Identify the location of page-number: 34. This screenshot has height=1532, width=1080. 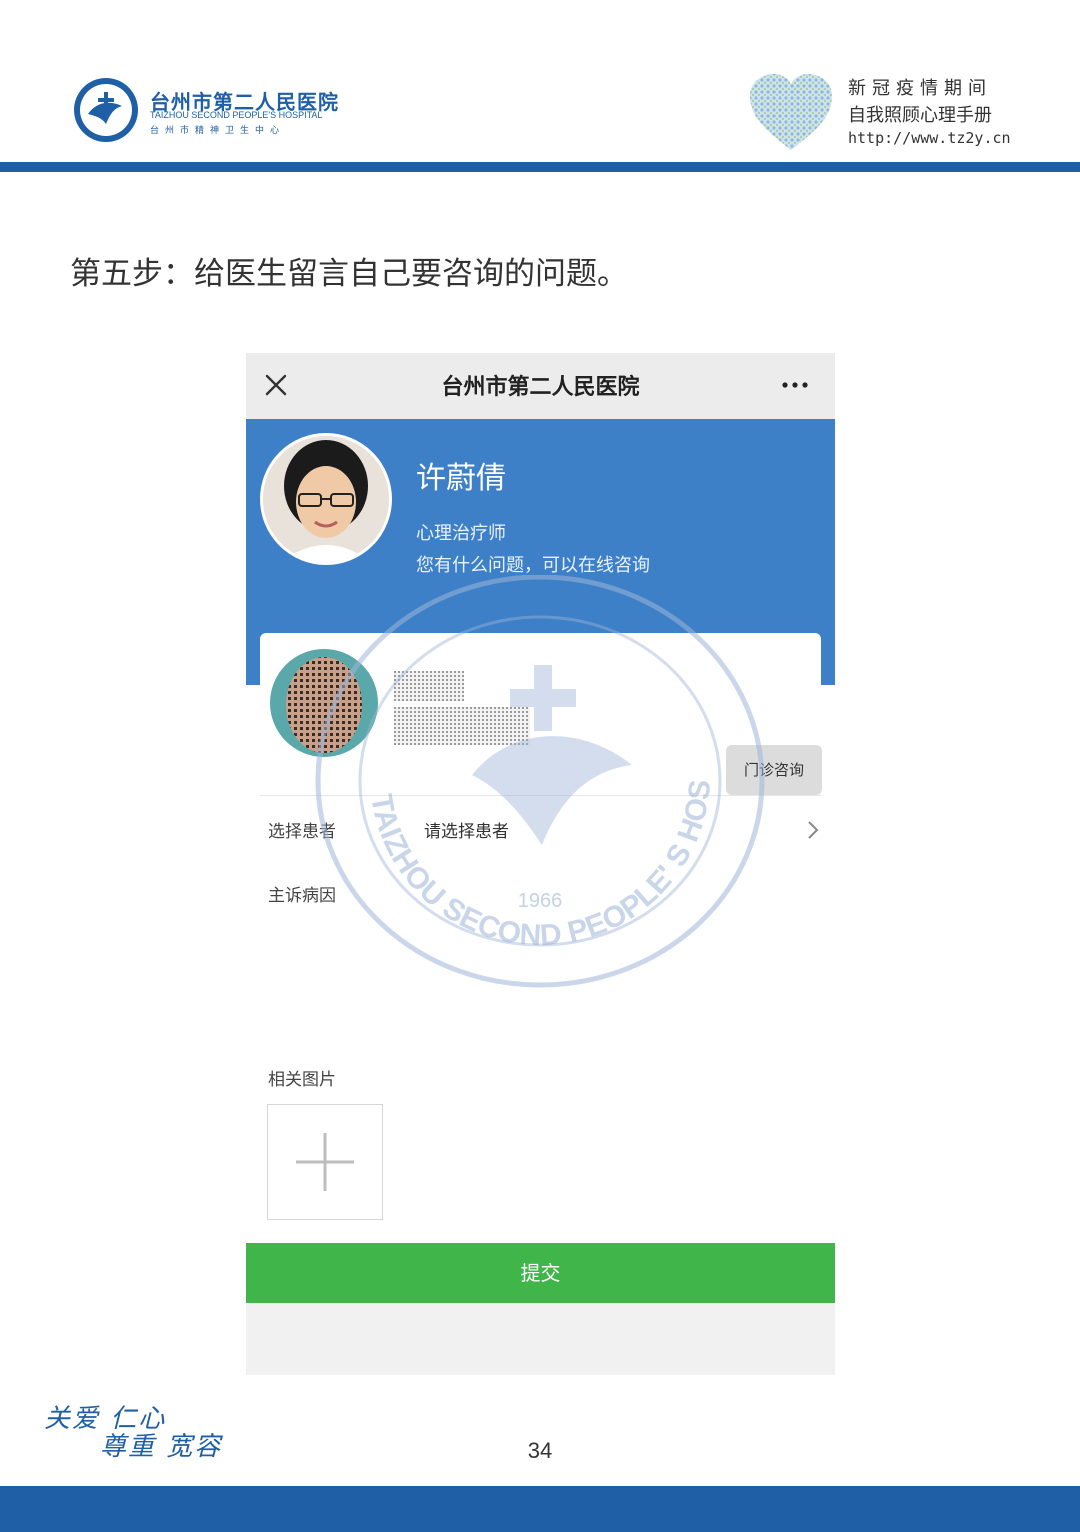
(540, 1450).